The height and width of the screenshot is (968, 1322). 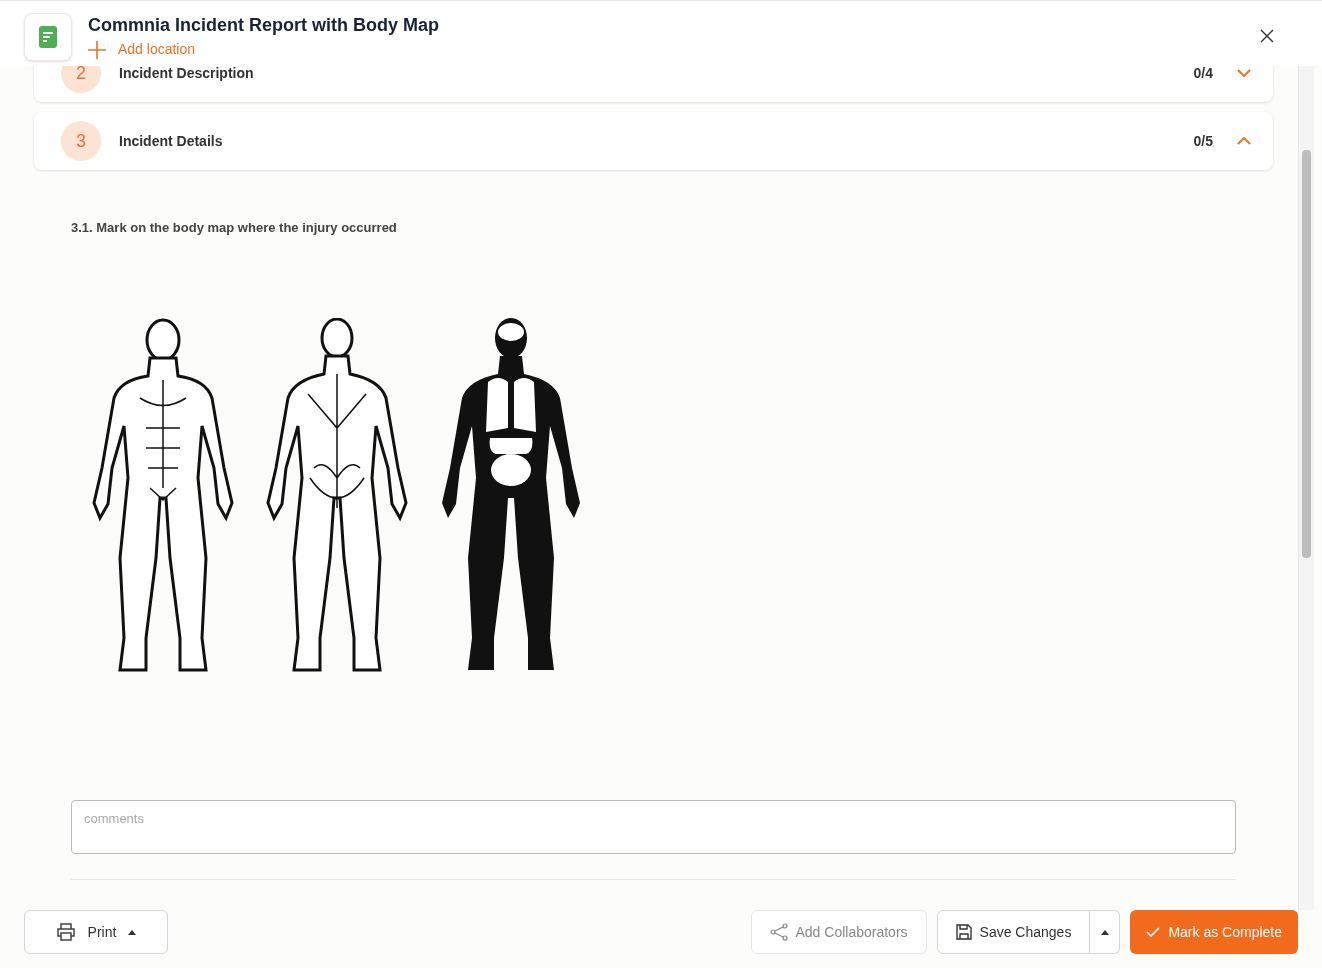 I want to click on close-icon, so click(x=1267, y=36).